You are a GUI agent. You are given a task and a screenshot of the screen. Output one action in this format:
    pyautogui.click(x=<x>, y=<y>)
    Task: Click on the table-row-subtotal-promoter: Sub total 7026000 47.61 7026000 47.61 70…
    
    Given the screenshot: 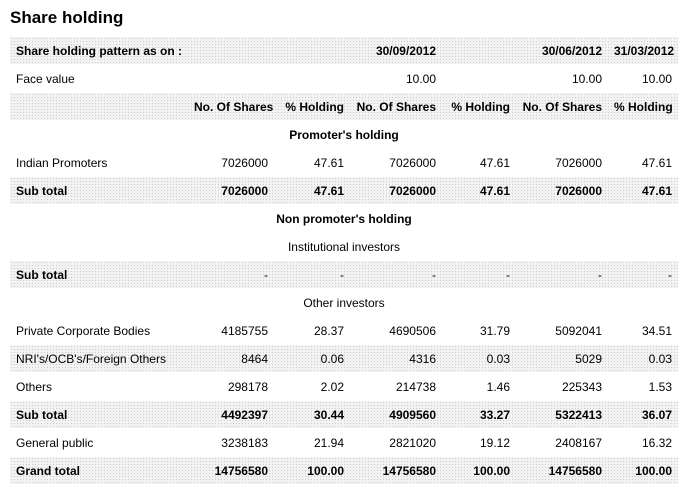 What is the action you would take?
    pyautogui.click(x=344, y=190)
    